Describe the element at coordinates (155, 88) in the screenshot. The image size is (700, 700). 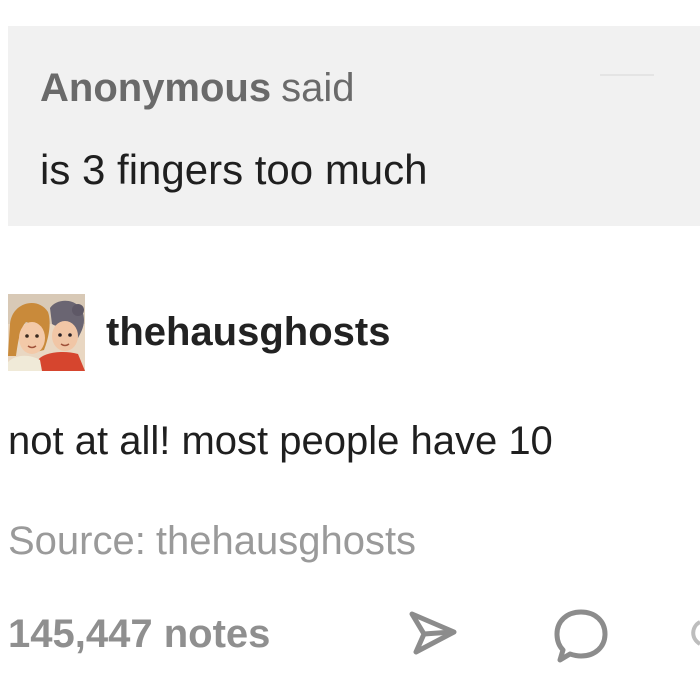
I see `asker-name: Anonymous` at that location.